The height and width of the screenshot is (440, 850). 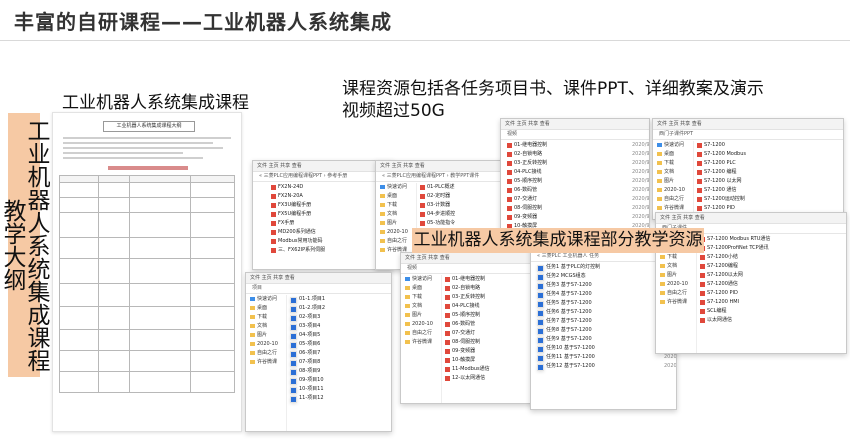 I want to click on file-row: 01-继电器控制 2020/9/21, so click(x=578, y=145).